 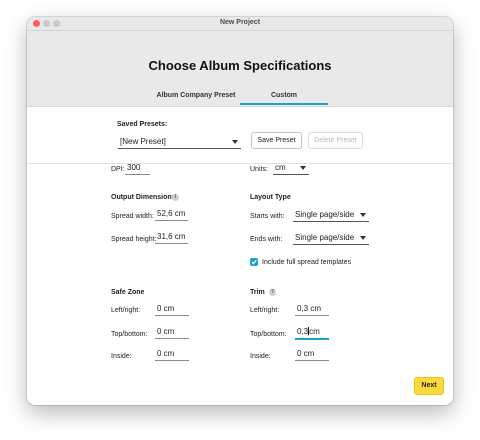 I want to click on help-icon: ?, so click(x=272, y=292).